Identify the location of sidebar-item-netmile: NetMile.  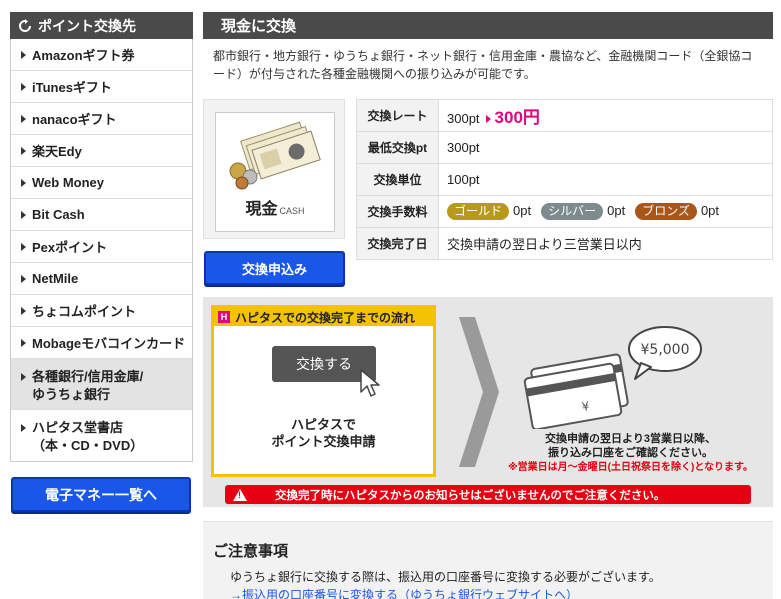
(101, 279).